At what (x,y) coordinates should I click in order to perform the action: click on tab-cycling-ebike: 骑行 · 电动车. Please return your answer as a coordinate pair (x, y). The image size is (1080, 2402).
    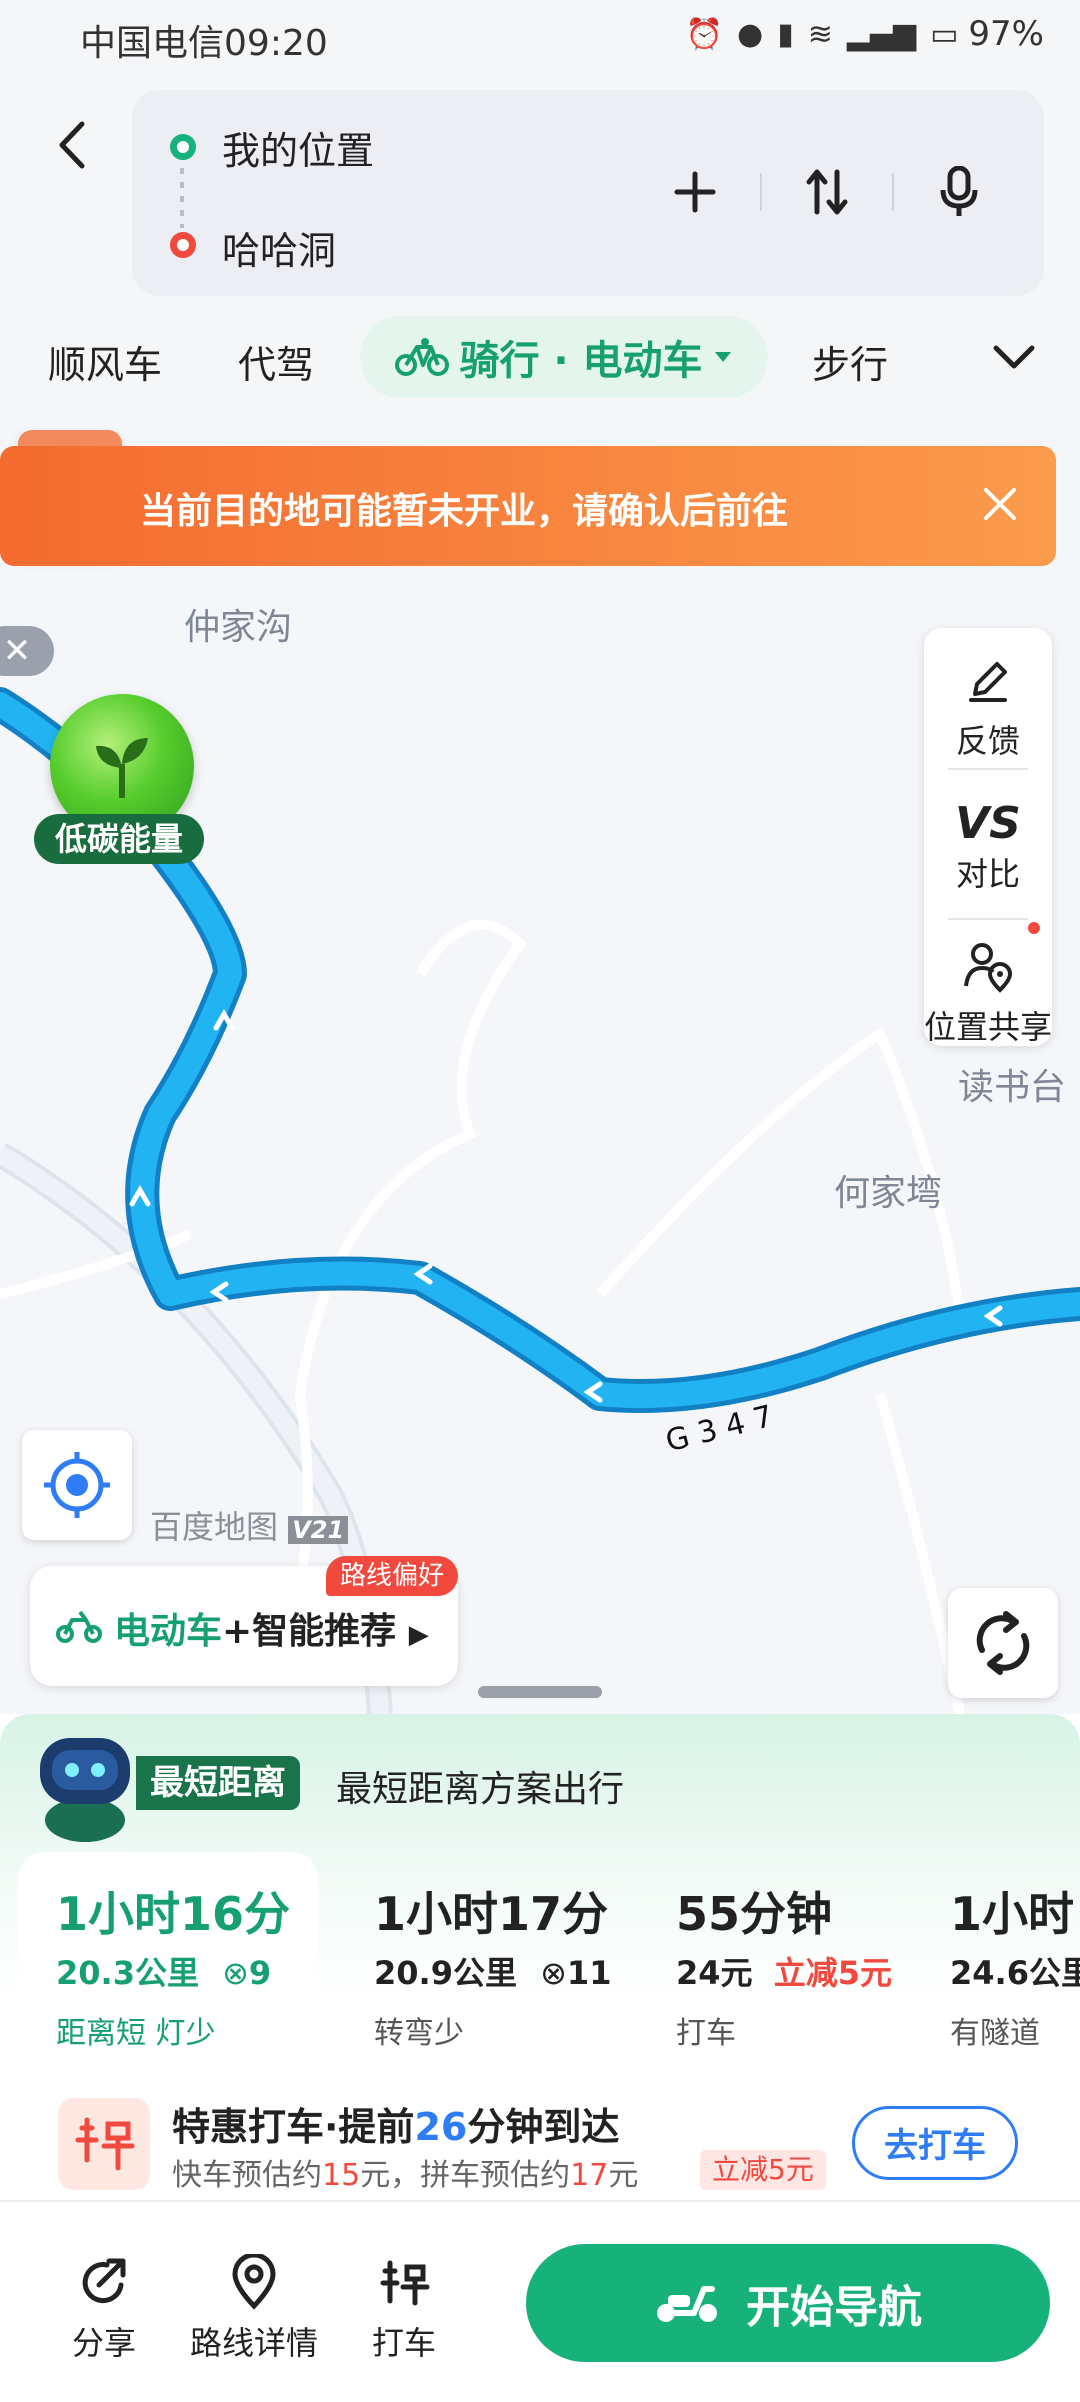
    Looking at the image, I should click on (564, 357).